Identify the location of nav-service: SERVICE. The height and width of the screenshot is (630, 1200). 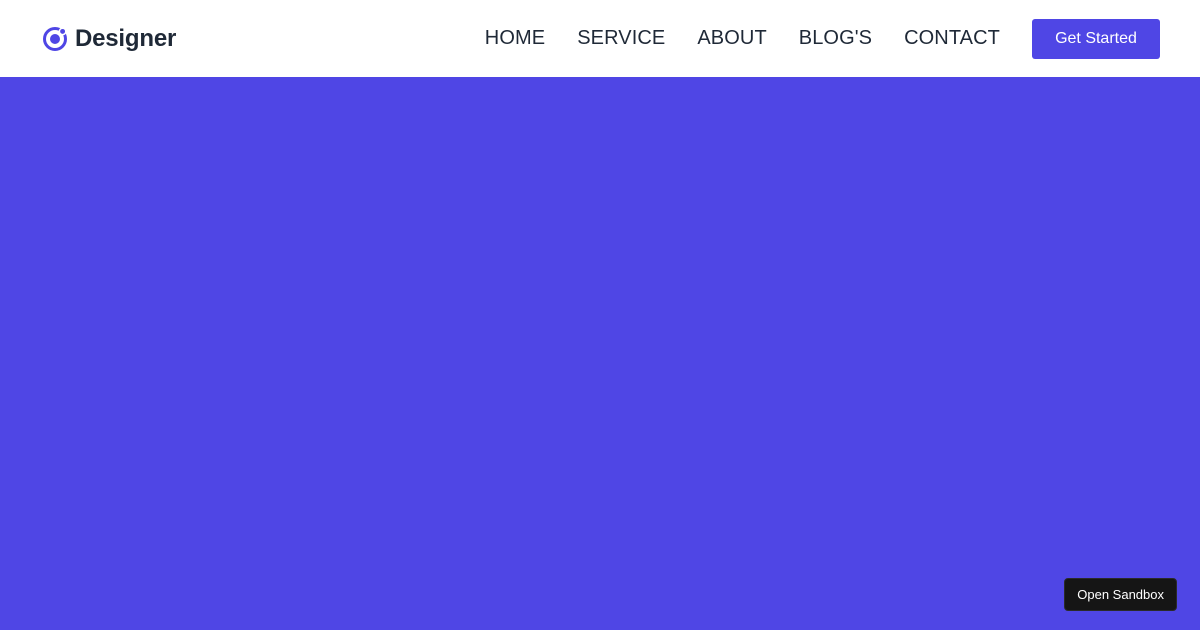
(621, 38).